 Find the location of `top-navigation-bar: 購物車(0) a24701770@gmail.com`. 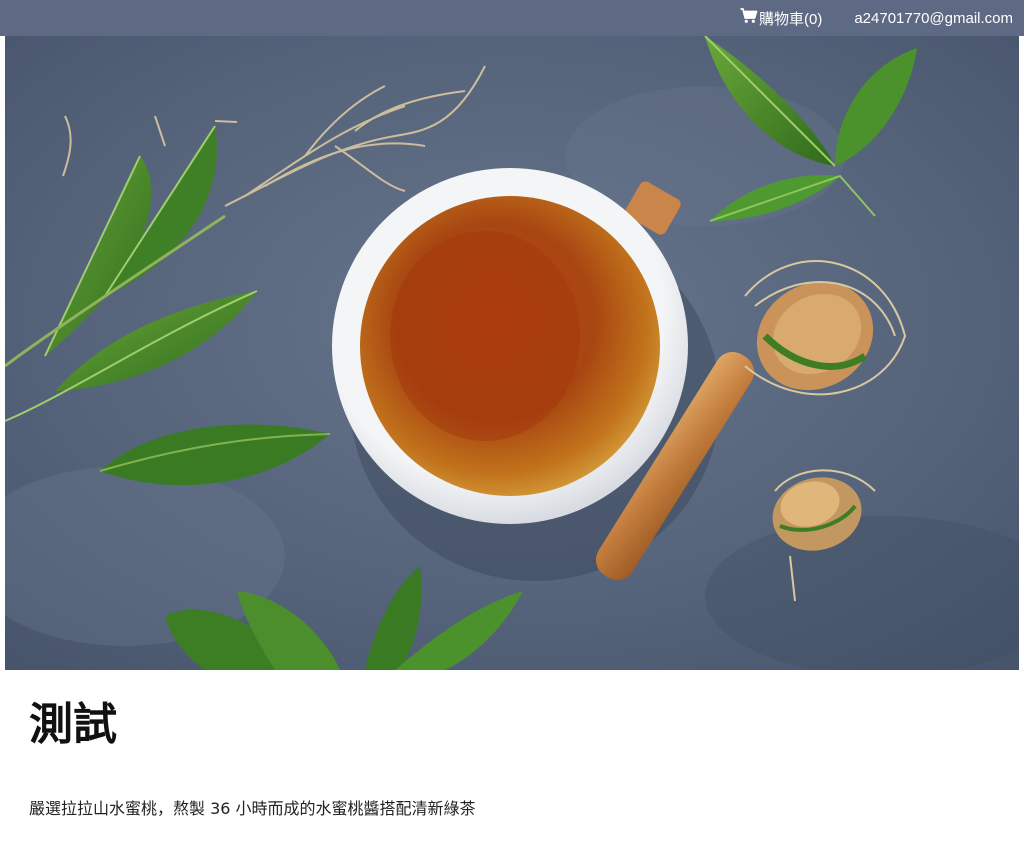

top-navigation-bar: 購物車(0) a24701770@gmail.com is located at coordinates (512, 18).